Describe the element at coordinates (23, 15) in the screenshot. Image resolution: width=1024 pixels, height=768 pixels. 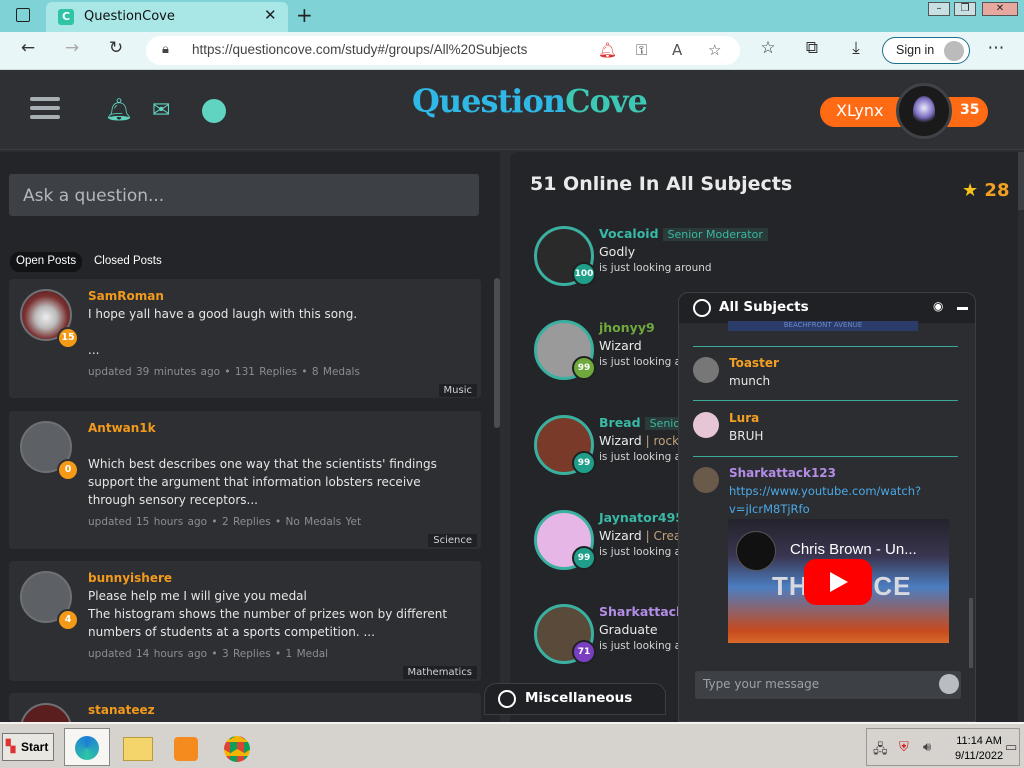
I see `tab-actions-icon` at that location.